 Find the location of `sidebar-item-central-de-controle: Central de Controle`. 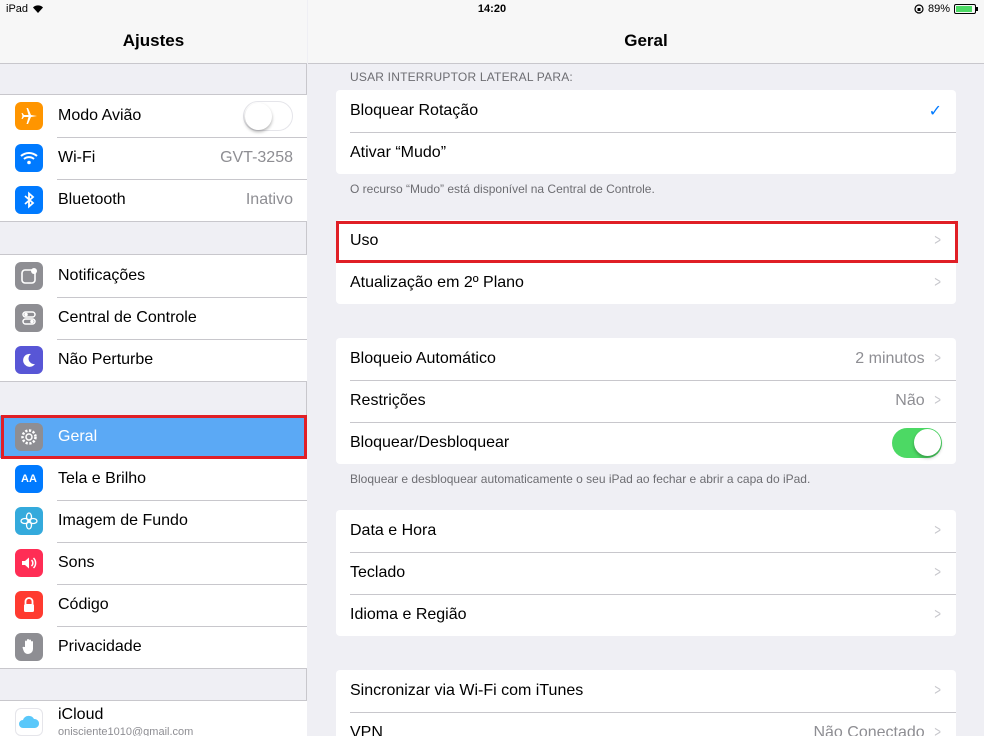

sidebar-item-central-de-controle: Central de Controle is located at coordinates (153, 318).